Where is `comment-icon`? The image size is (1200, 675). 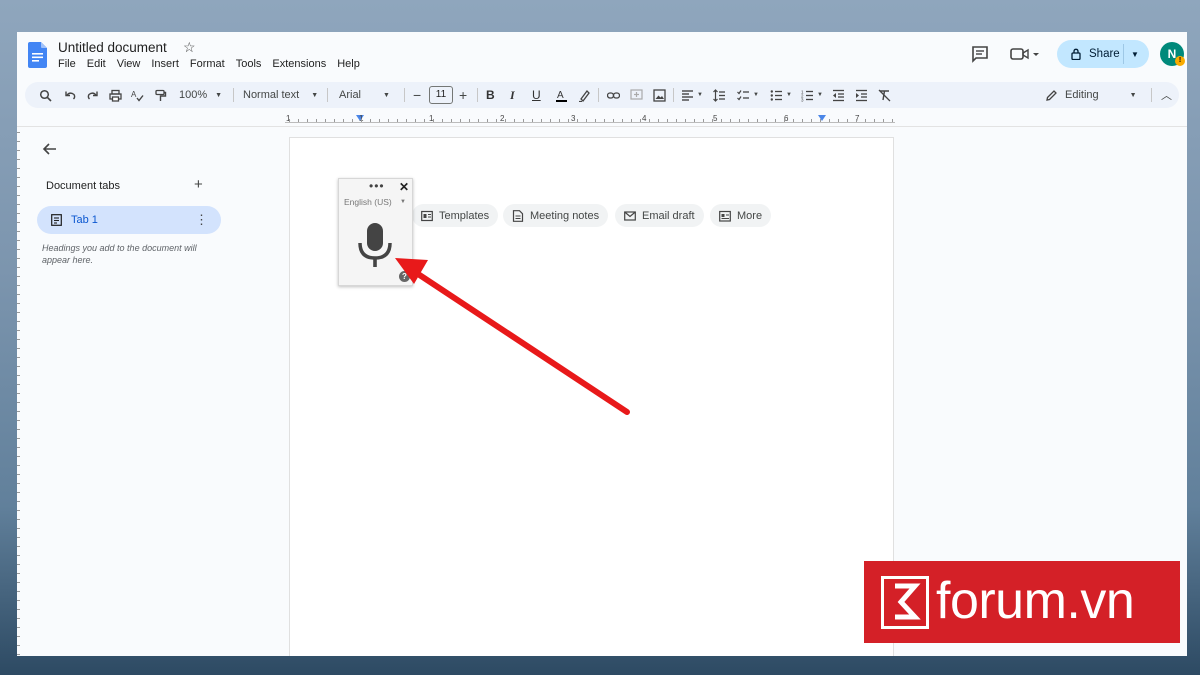 comment-icon is located at coordinates (980, 54).